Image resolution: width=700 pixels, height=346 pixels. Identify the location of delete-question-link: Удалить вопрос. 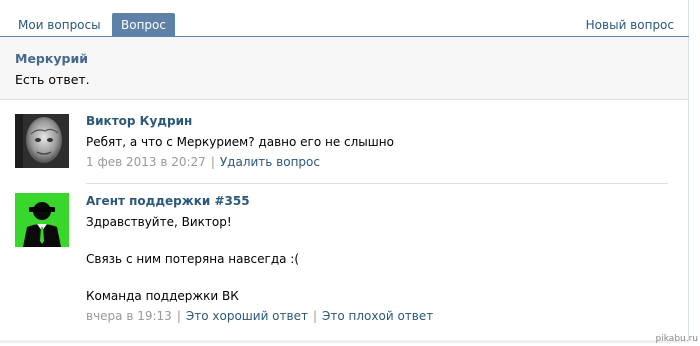
(270, 162).